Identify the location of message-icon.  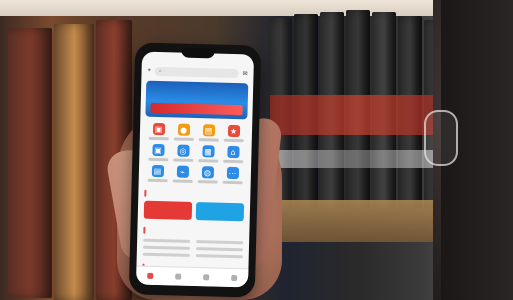
(206, 277).